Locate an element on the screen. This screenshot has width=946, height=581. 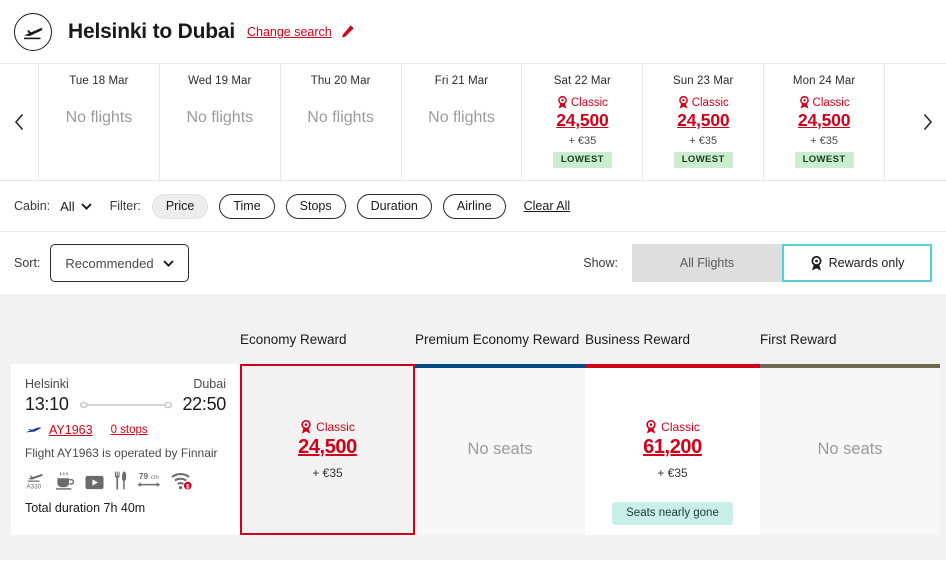
page-title: Helsinki to Dubai is located at coordinates (151, 31).